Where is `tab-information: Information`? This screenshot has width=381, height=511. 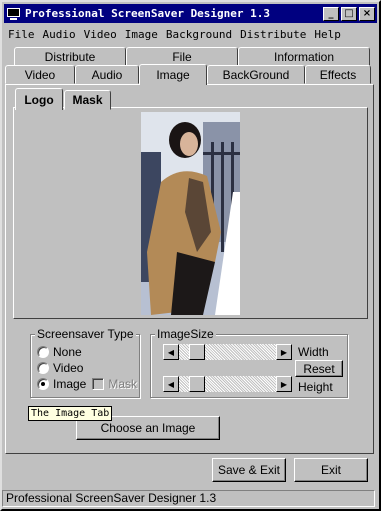
tab-information: Information is located at coordinates (304, 56).